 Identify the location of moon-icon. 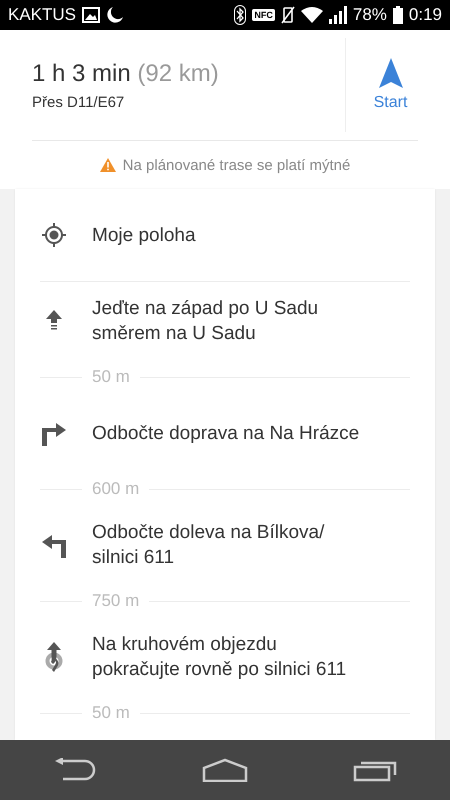
(115, 15).